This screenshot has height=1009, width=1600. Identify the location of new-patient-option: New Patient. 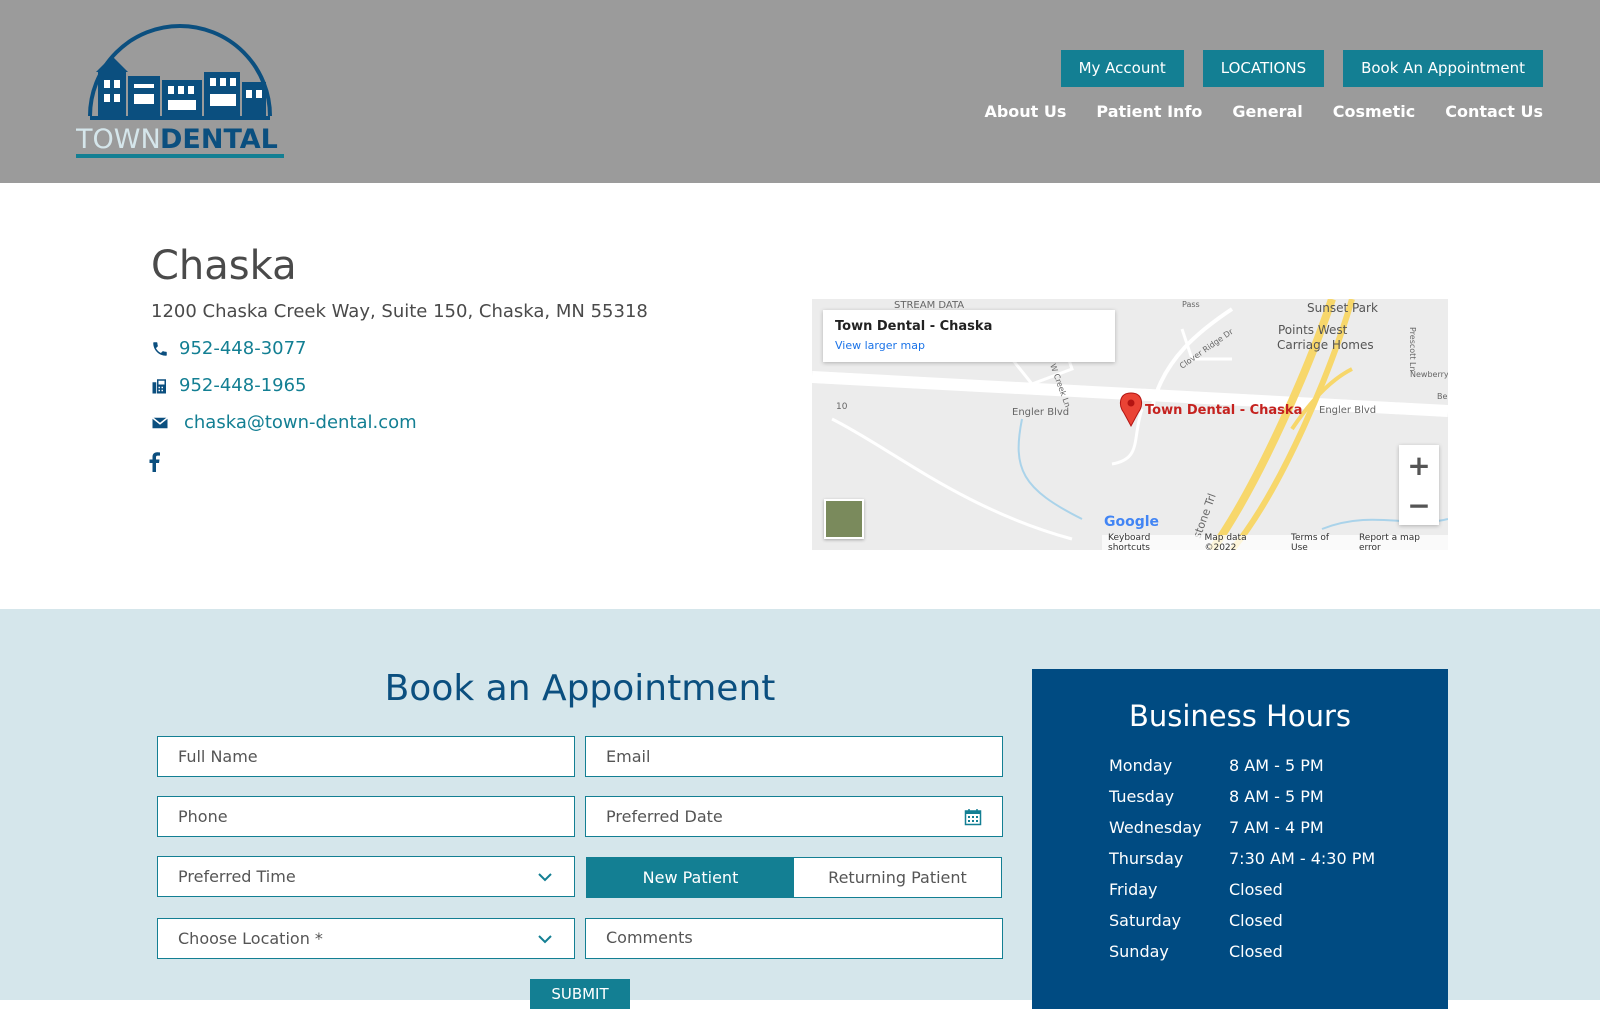
(690, 877).